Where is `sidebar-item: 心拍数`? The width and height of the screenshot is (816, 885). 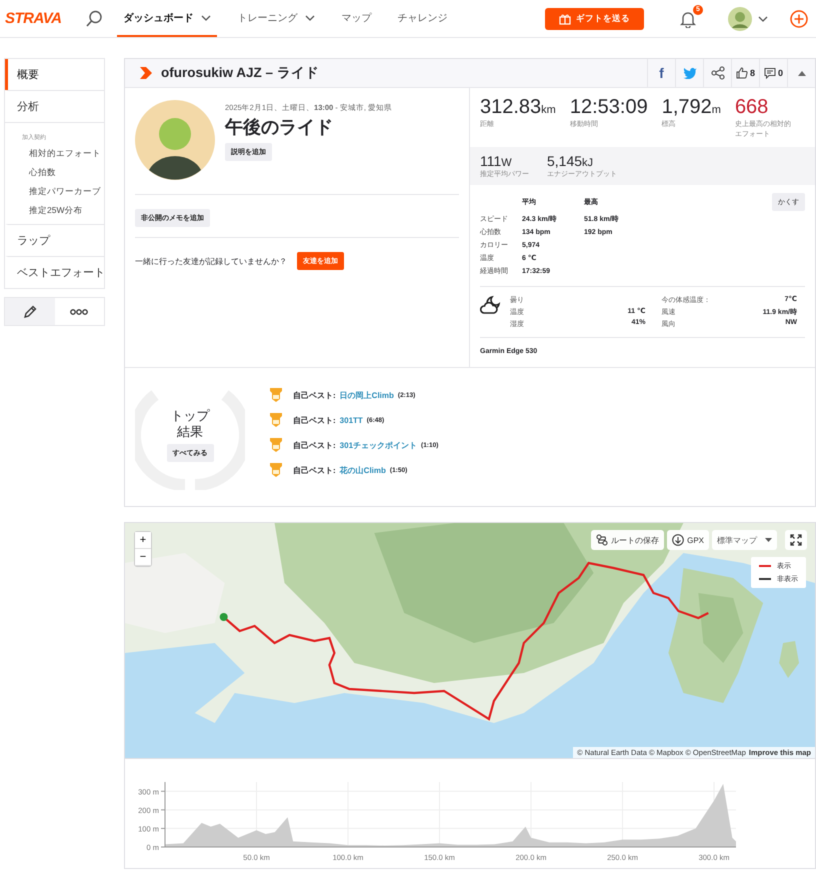 sidebar-item: 心拍数 is located at coordinates (54, 176).